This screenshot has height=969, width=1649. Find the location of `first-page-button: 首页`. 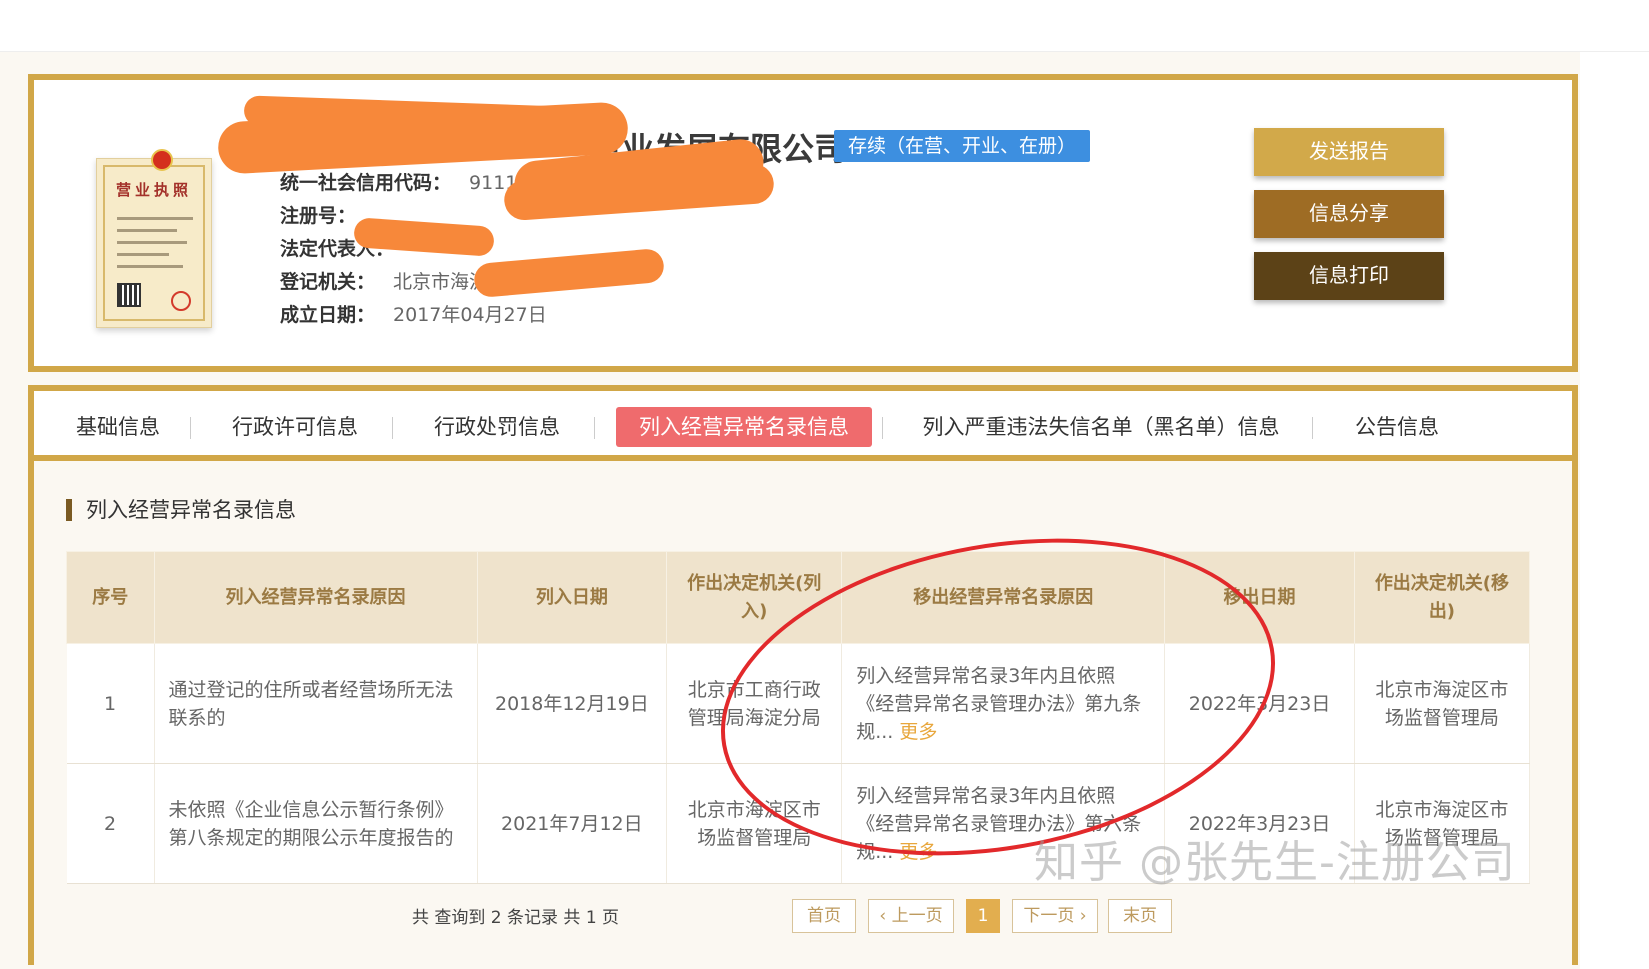

first-page-button: 首页 is located at coordinates (824, 916).